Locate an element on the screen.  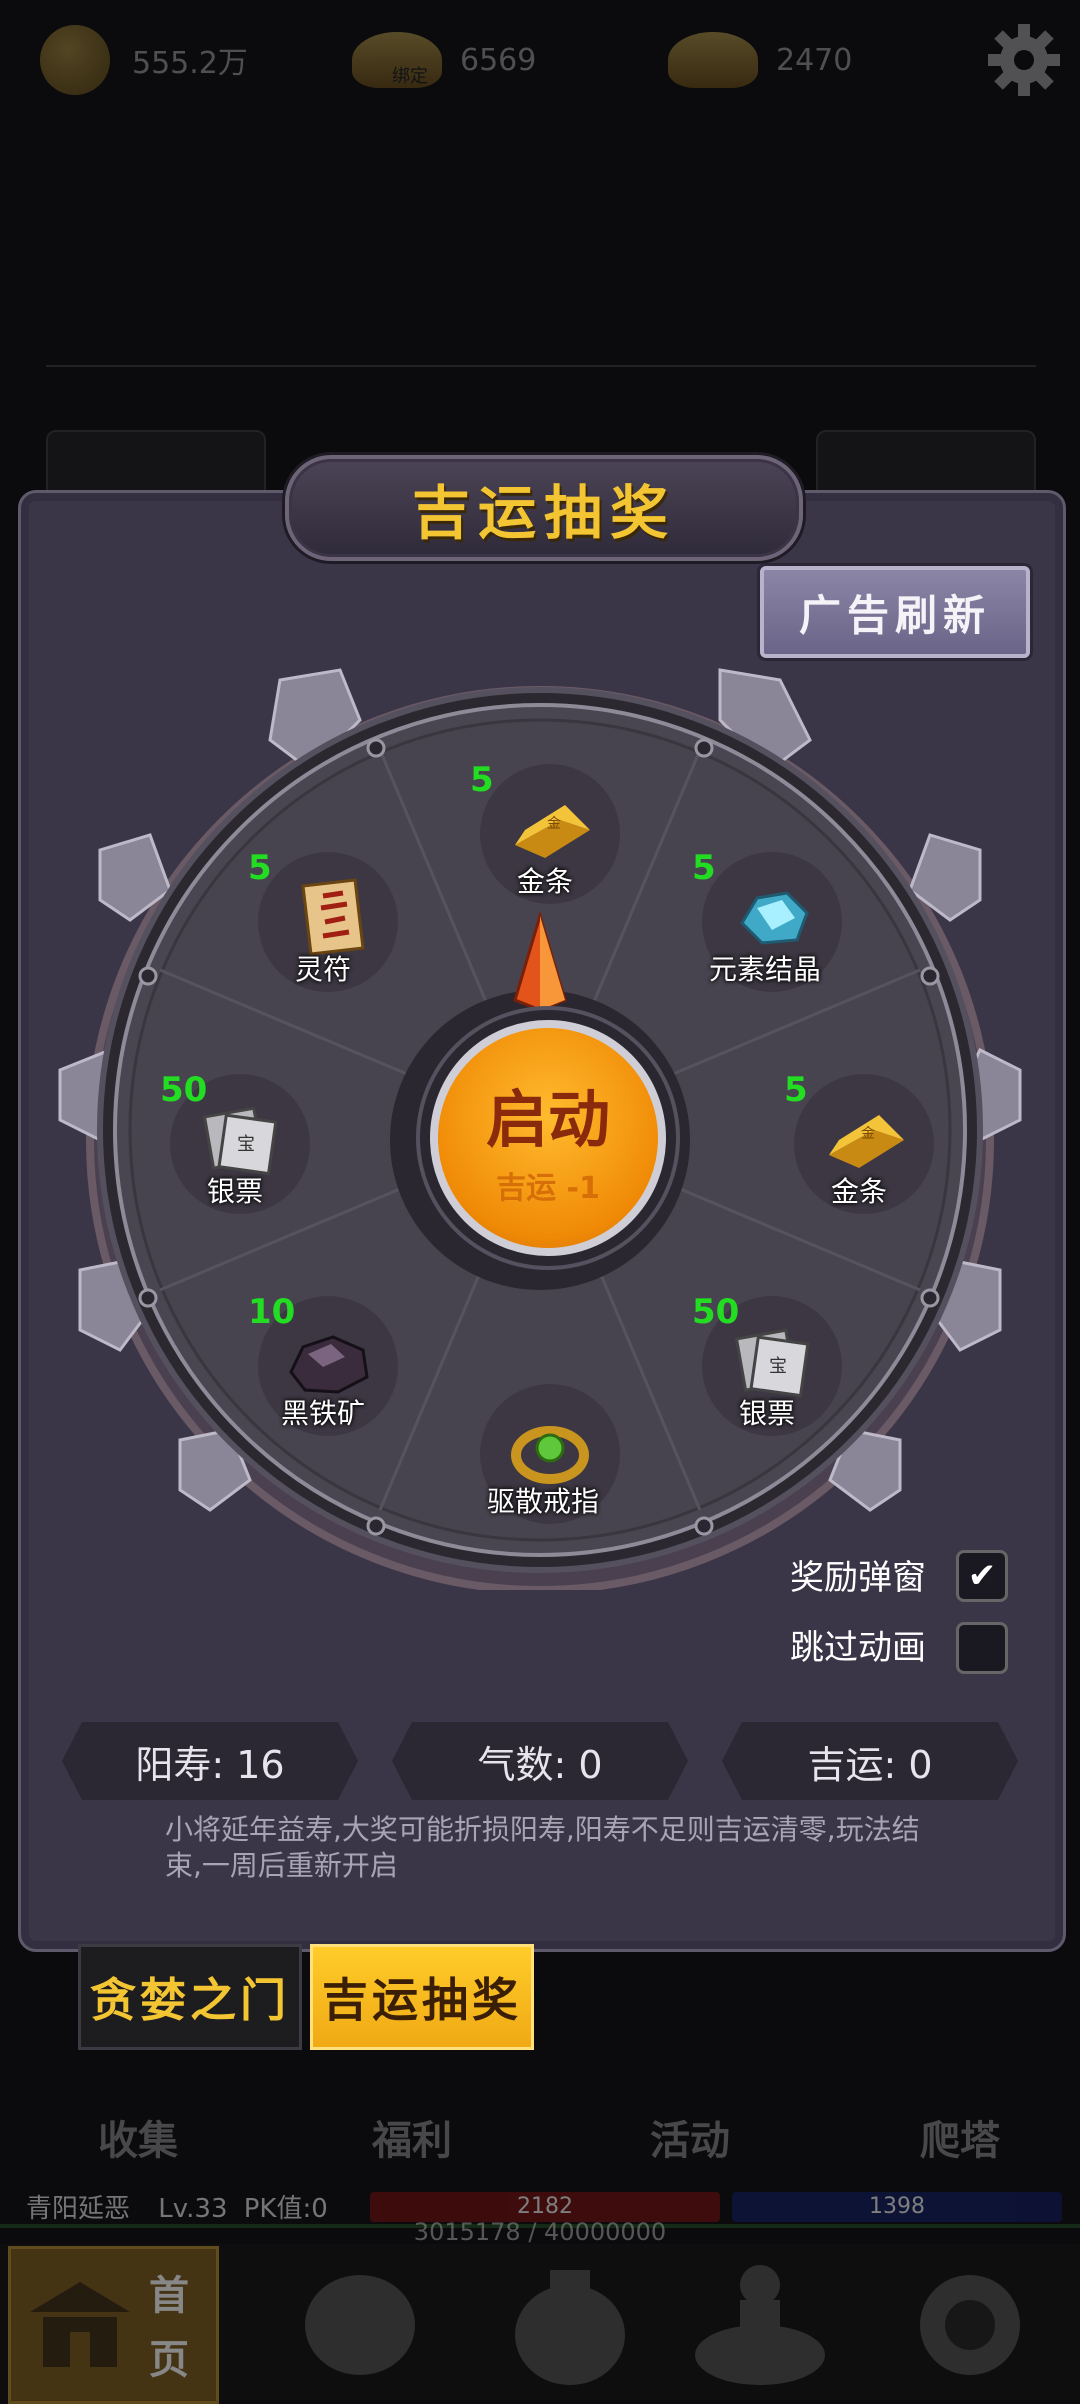
iron-ore-icon is located at coordinates (329, 1364).